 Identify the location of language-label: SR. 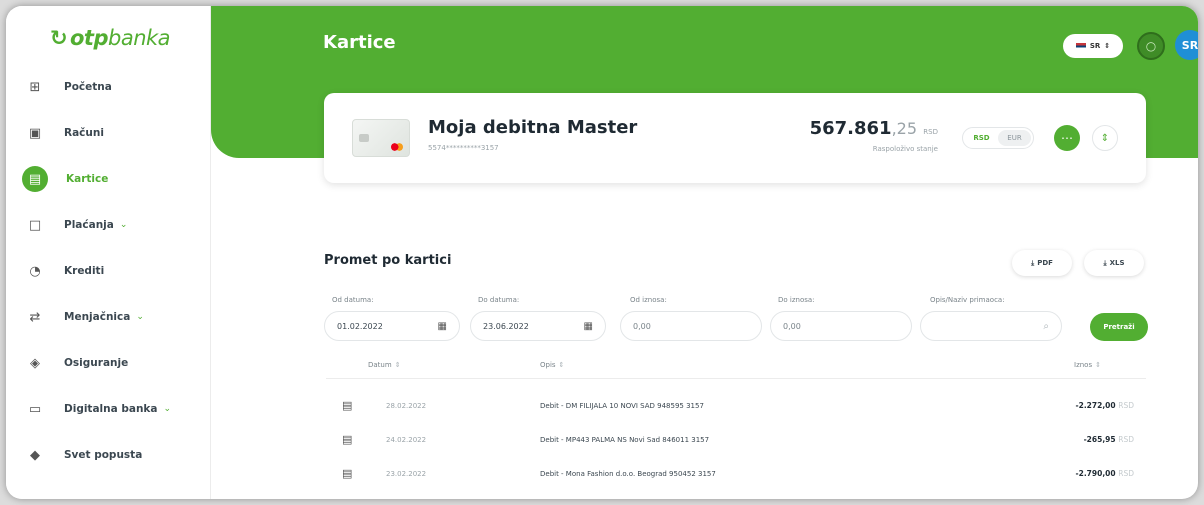
(1095, 46).